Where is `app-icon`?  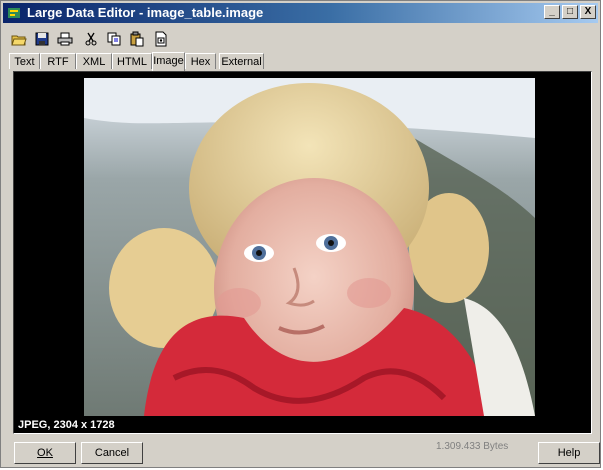 app-icon is located at coordinates (14, 13).